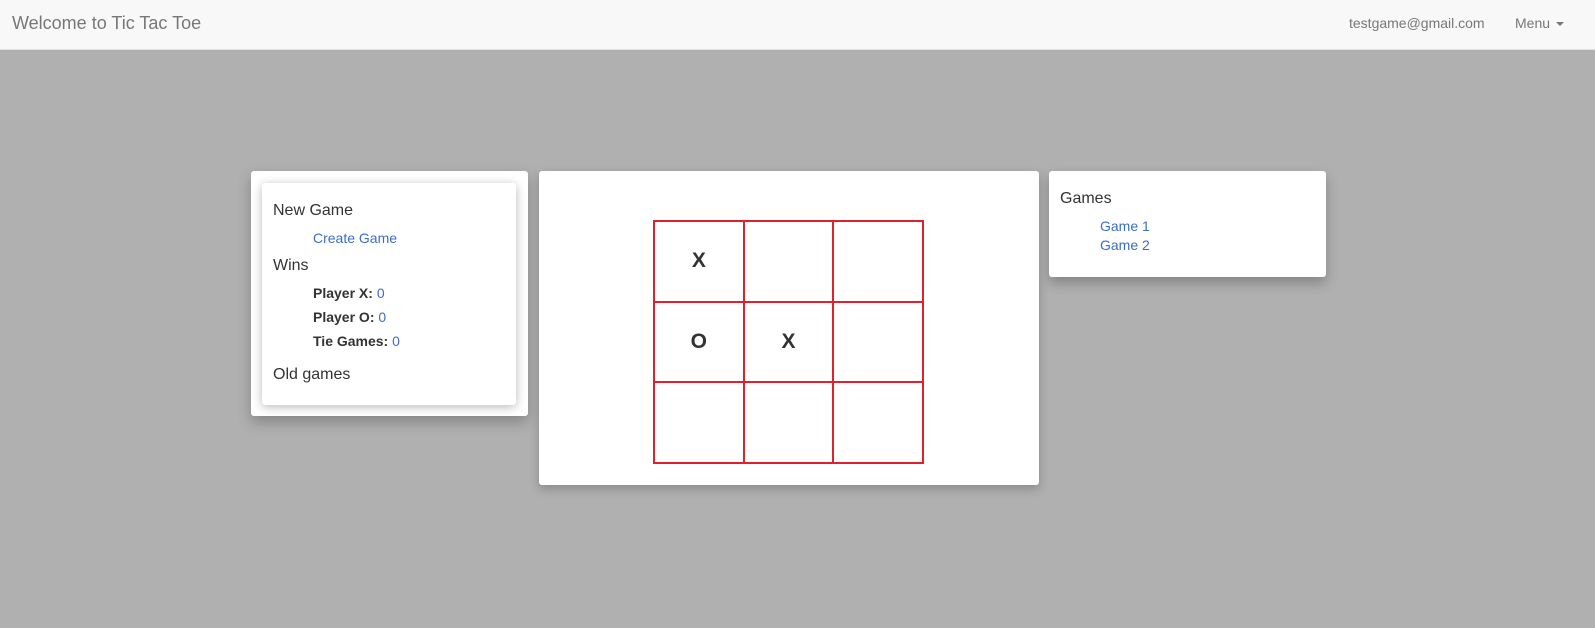 The height and width of the screenshot is (628, 1595). Describe the element at coordinates (699, 342) in the screenshot. I see `board-cell: O` at that location.